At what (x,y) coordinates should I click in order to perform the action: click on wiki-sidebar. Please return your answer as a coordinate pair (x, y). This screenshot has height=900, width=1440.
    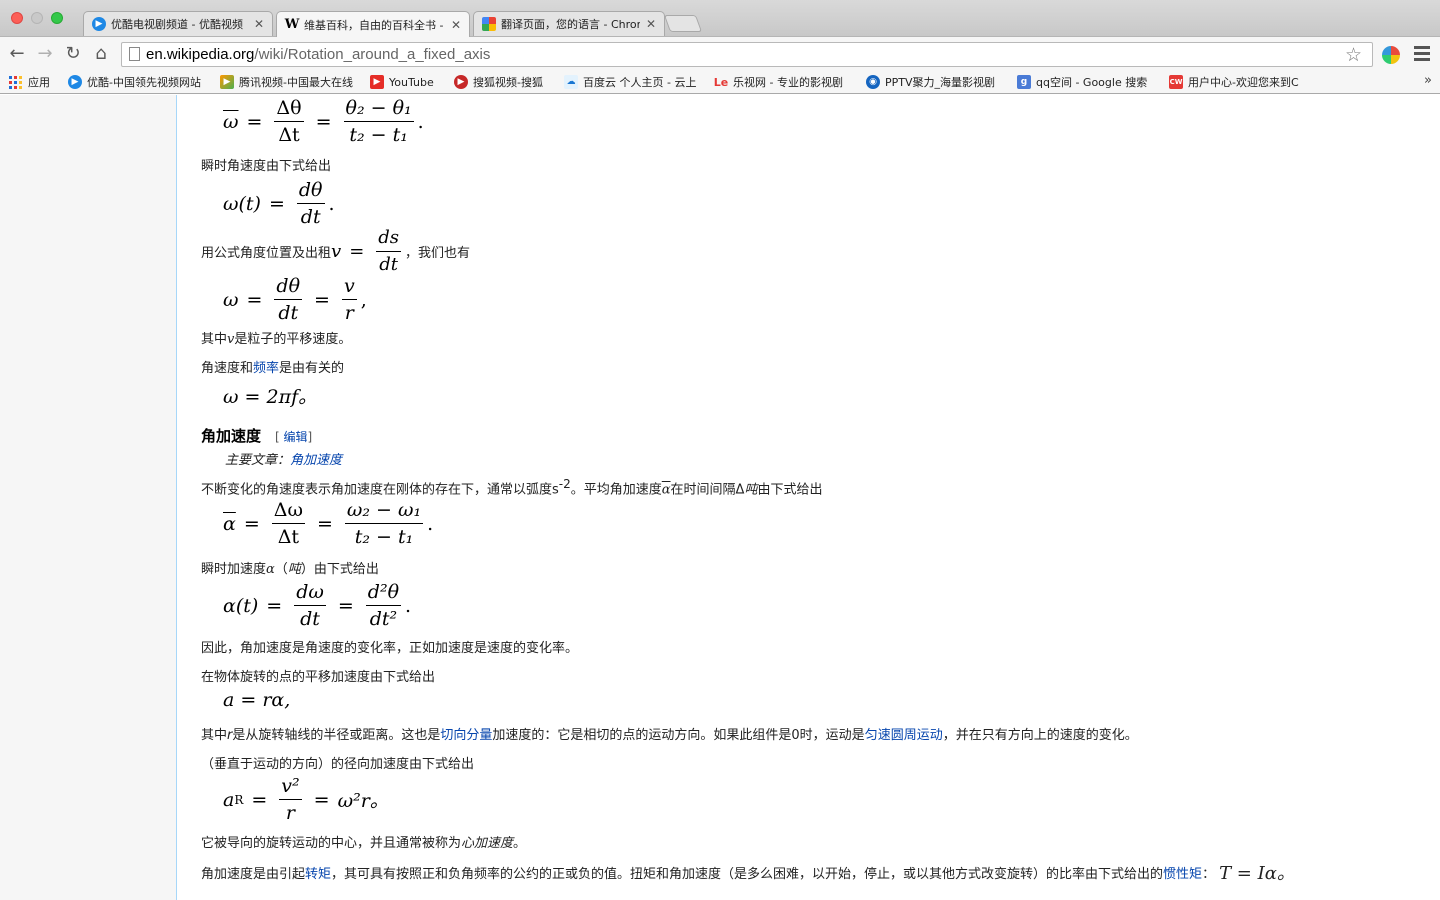
    Looking at the image, I should click on (88, 497).